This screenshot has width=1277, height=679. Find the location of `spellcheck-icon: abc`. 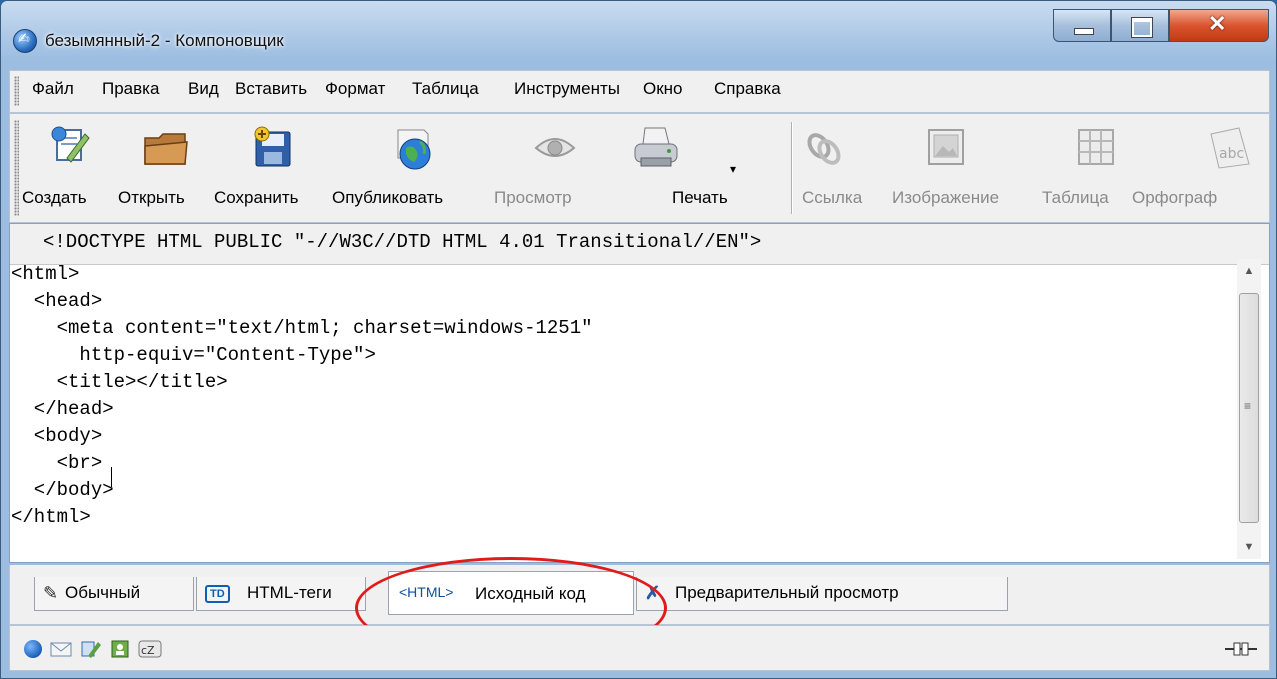

spellcheck-icon: abc is located at coordinates (1230, 148).